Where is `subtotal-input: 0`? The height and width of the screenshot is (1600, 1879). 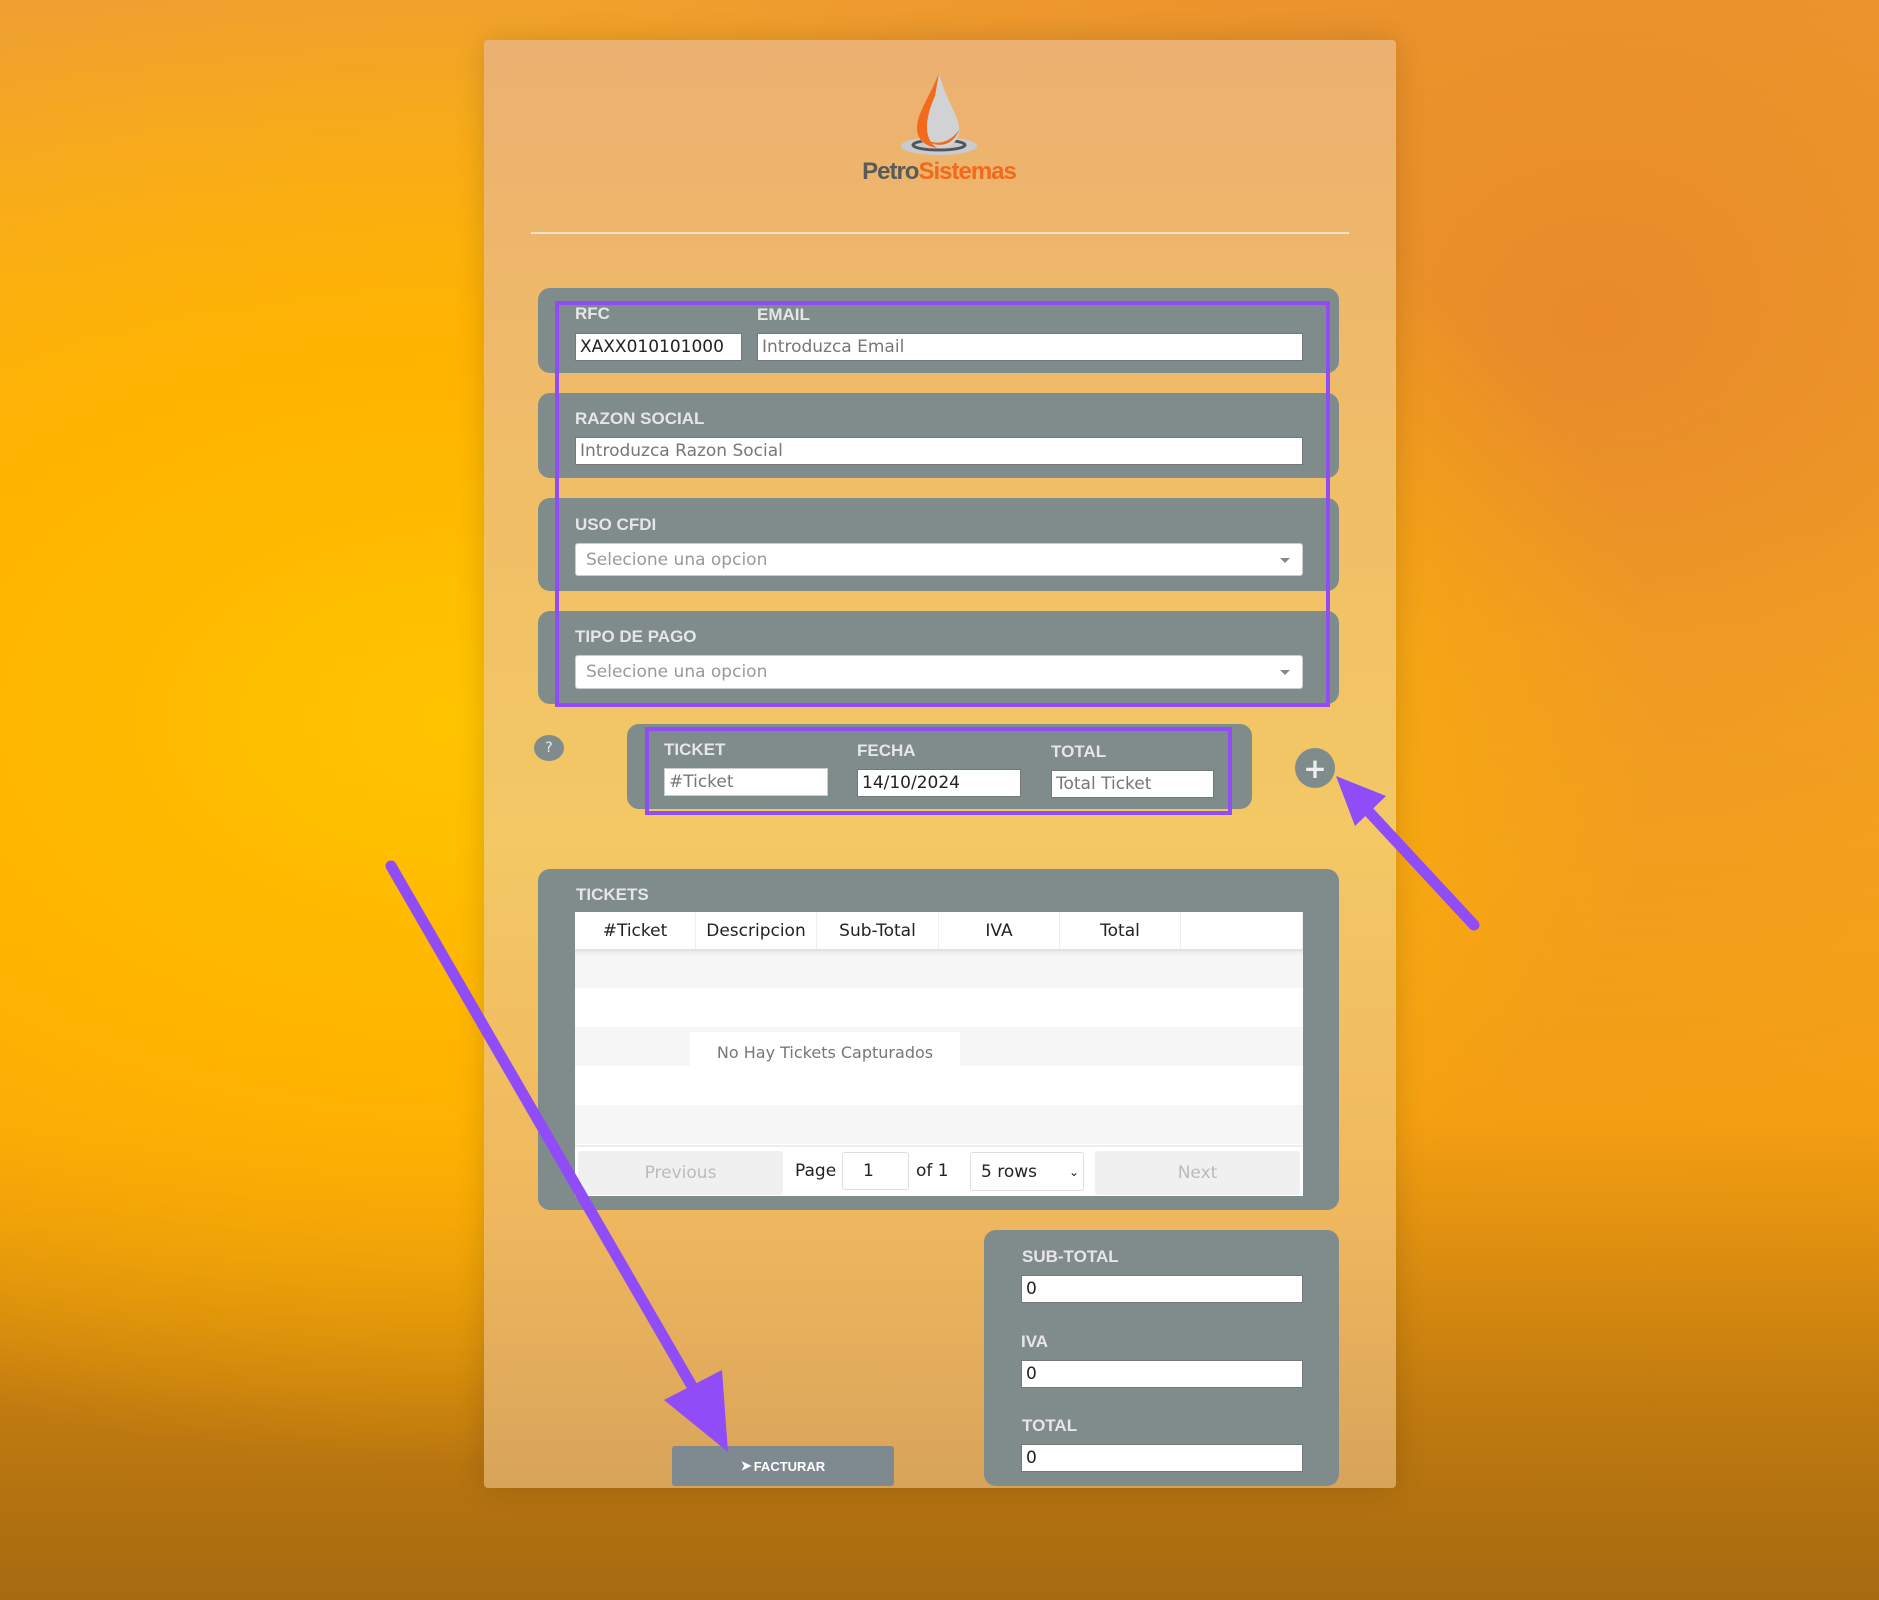
subtotal-input: 0 is located at coordinates (1162, 1289).